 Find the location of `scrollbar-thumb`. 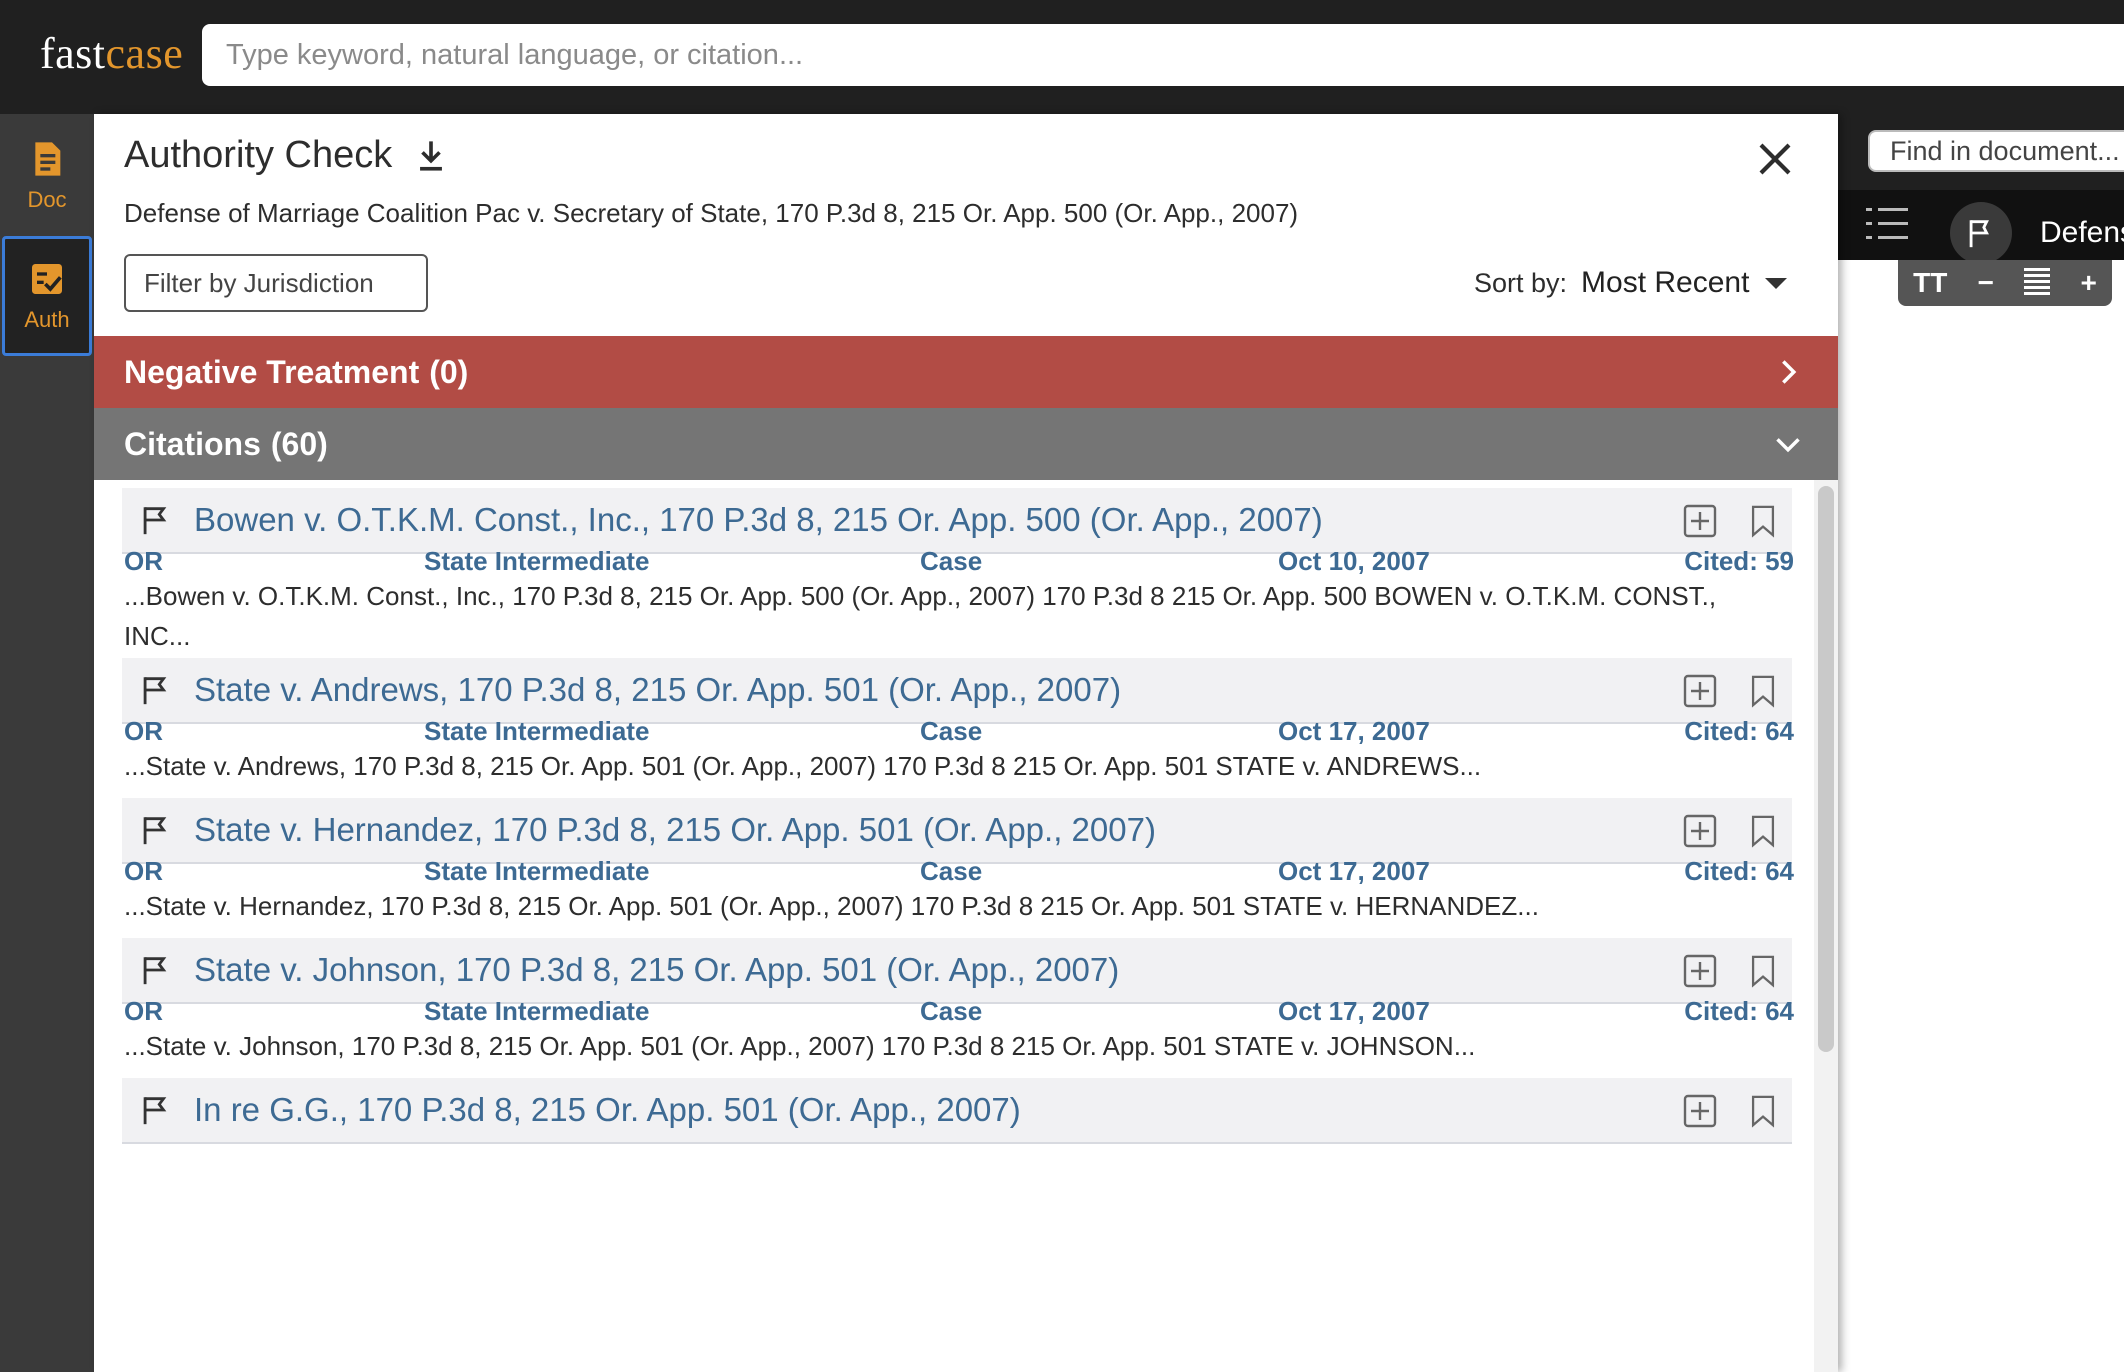

scrollbar-thumb is located at coordinates (1826, 769).